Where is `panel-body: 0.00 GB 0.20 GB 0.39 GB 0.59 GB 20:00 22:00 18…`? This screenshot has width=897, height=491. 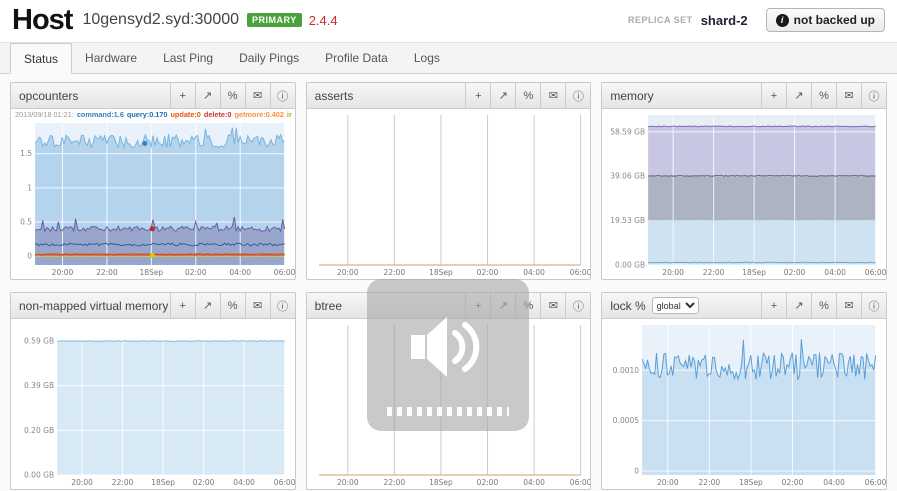
panel-body: 0.00 GB 0.20 GB 0.39 GB 0.59 GB 20:00 22:00 18… is located at coordinates (153, 404).